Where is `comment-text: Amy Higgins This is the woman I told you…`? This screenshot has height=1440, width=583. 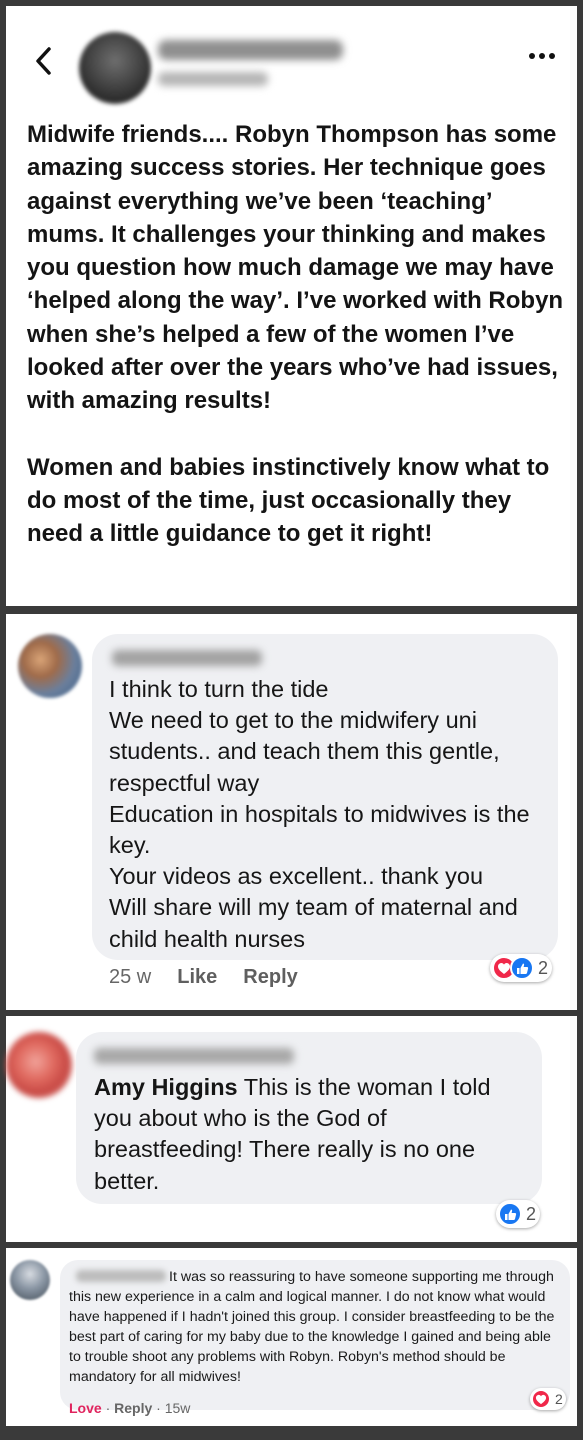
comment-text: Amy Higgins This is the woman I told you… is located at coordinates (292, 1134).